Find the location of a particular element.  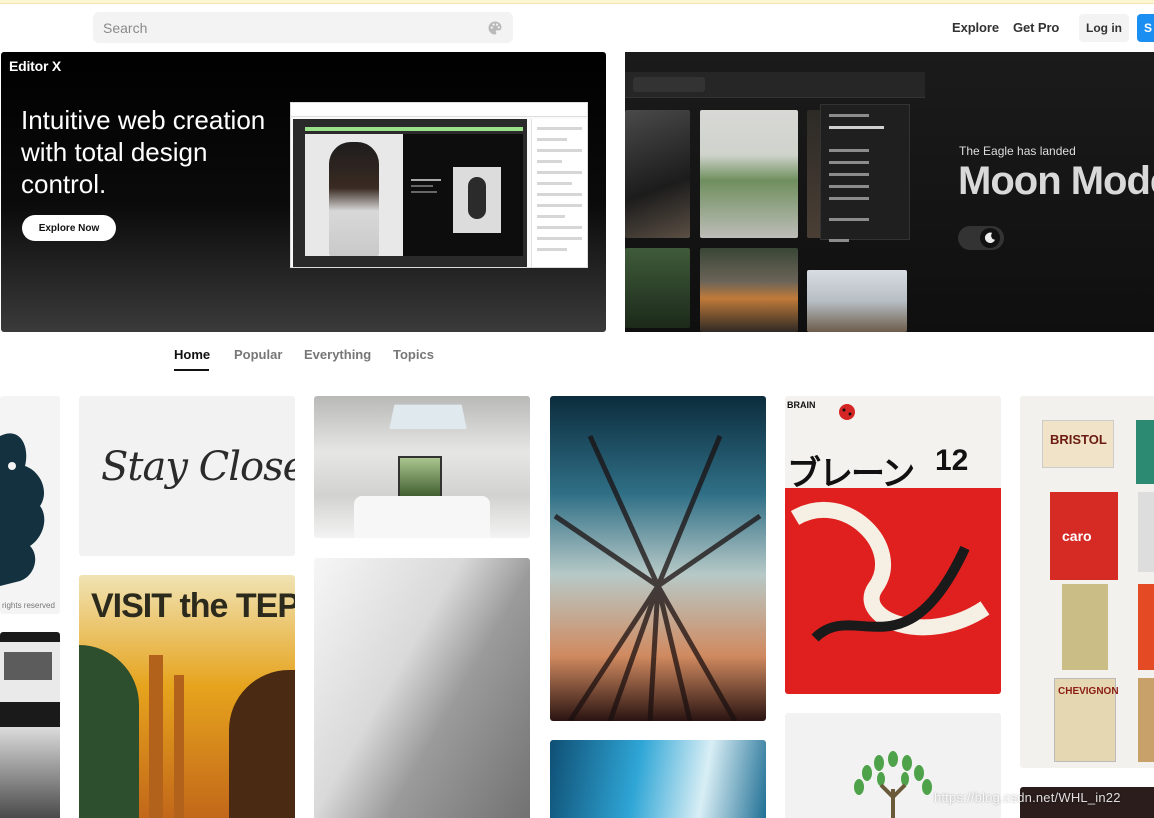

shot-concrete-wall is located at coordinates (422, 688).